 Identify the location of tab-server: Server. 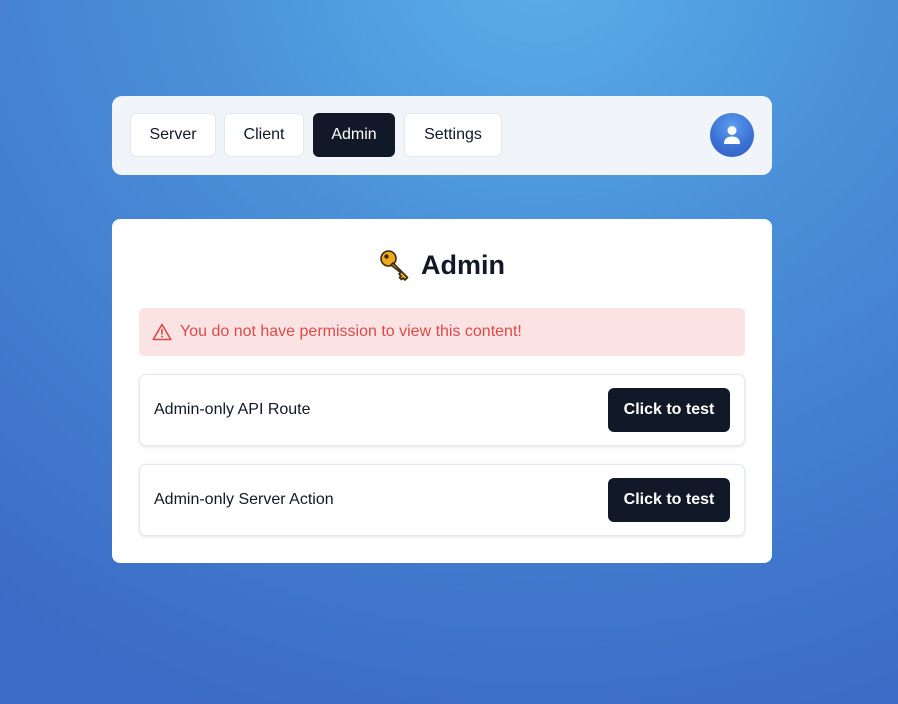
(173, 135).